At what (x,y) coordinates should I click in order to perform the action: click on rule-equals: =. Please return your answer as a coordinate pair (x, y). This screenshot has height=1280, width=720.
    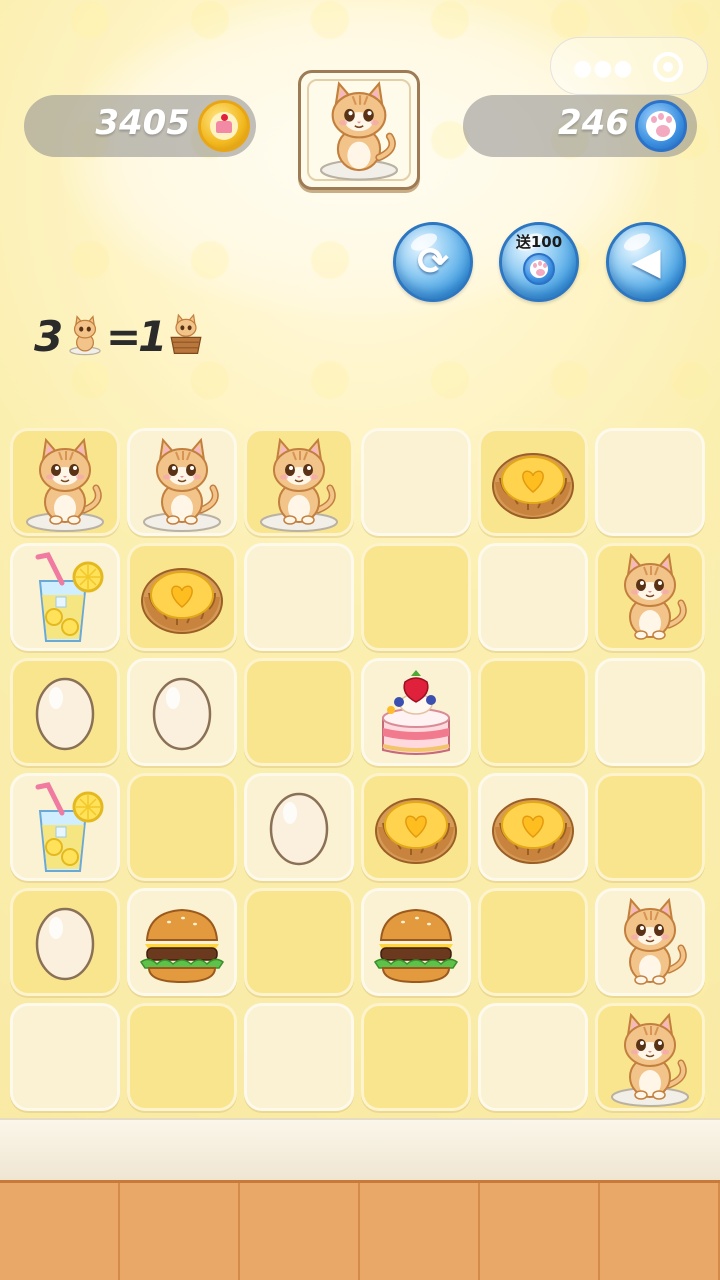
    Looking at the image, I should click on (124, 336).